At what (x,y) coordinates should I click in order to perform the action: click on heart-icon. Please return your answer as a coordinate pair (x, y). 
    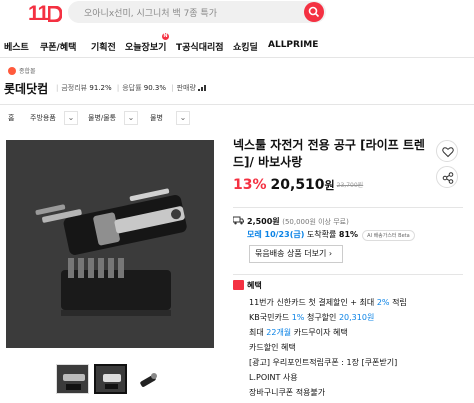
    Looking at the image, I should click on (448, 152).